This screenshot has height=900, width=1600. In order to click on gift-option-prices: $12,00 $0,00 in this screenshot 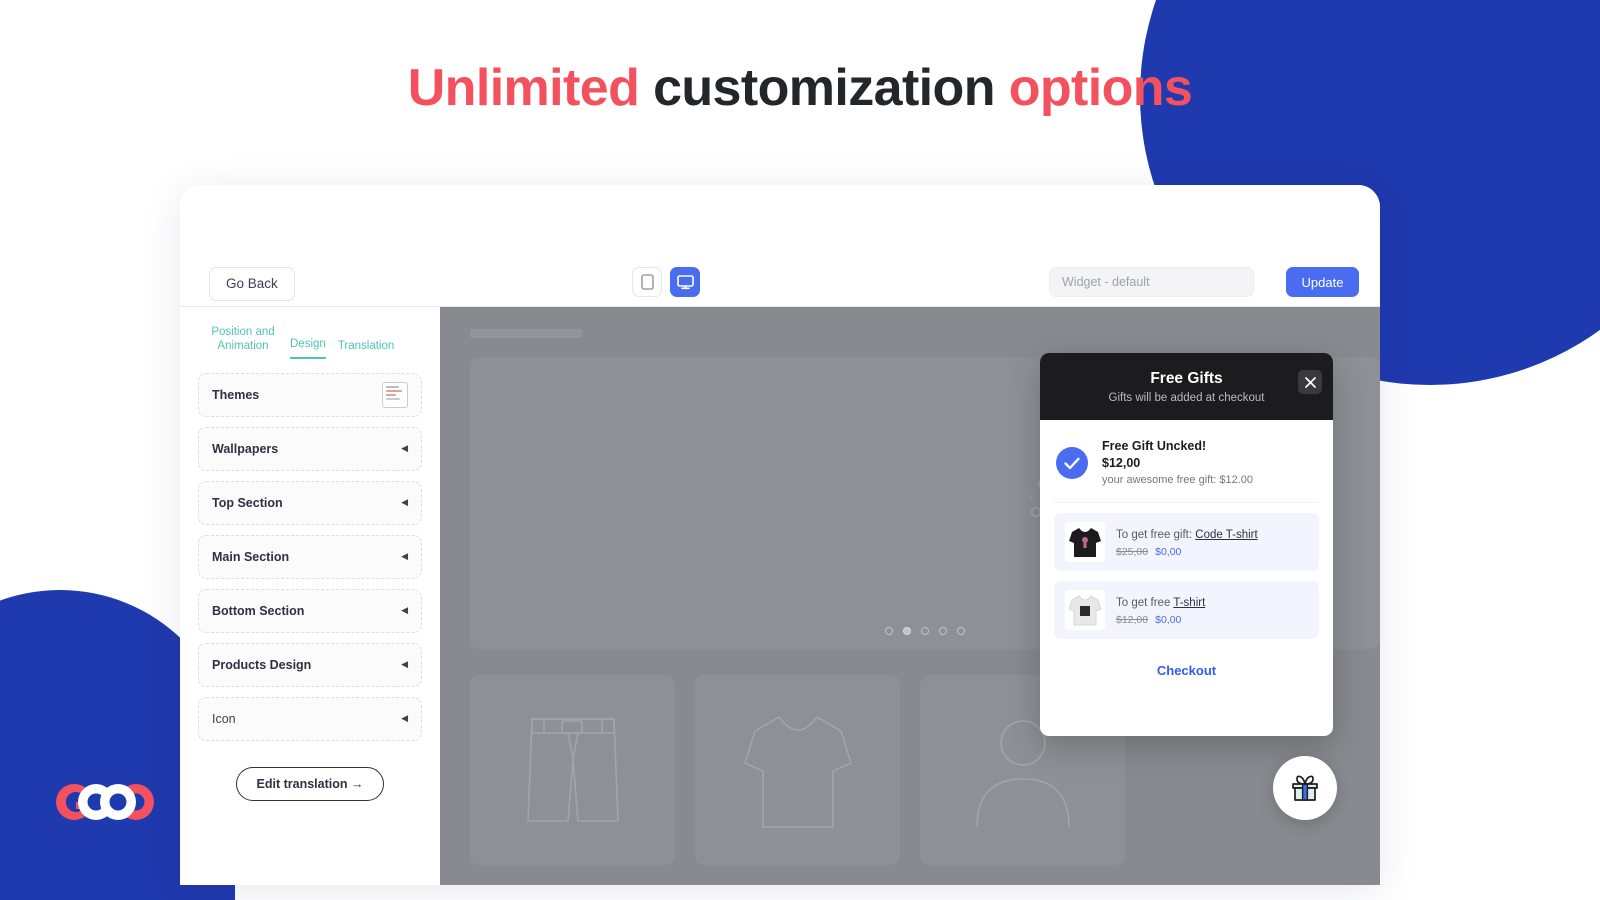, I will do `click(1160, 620)`.